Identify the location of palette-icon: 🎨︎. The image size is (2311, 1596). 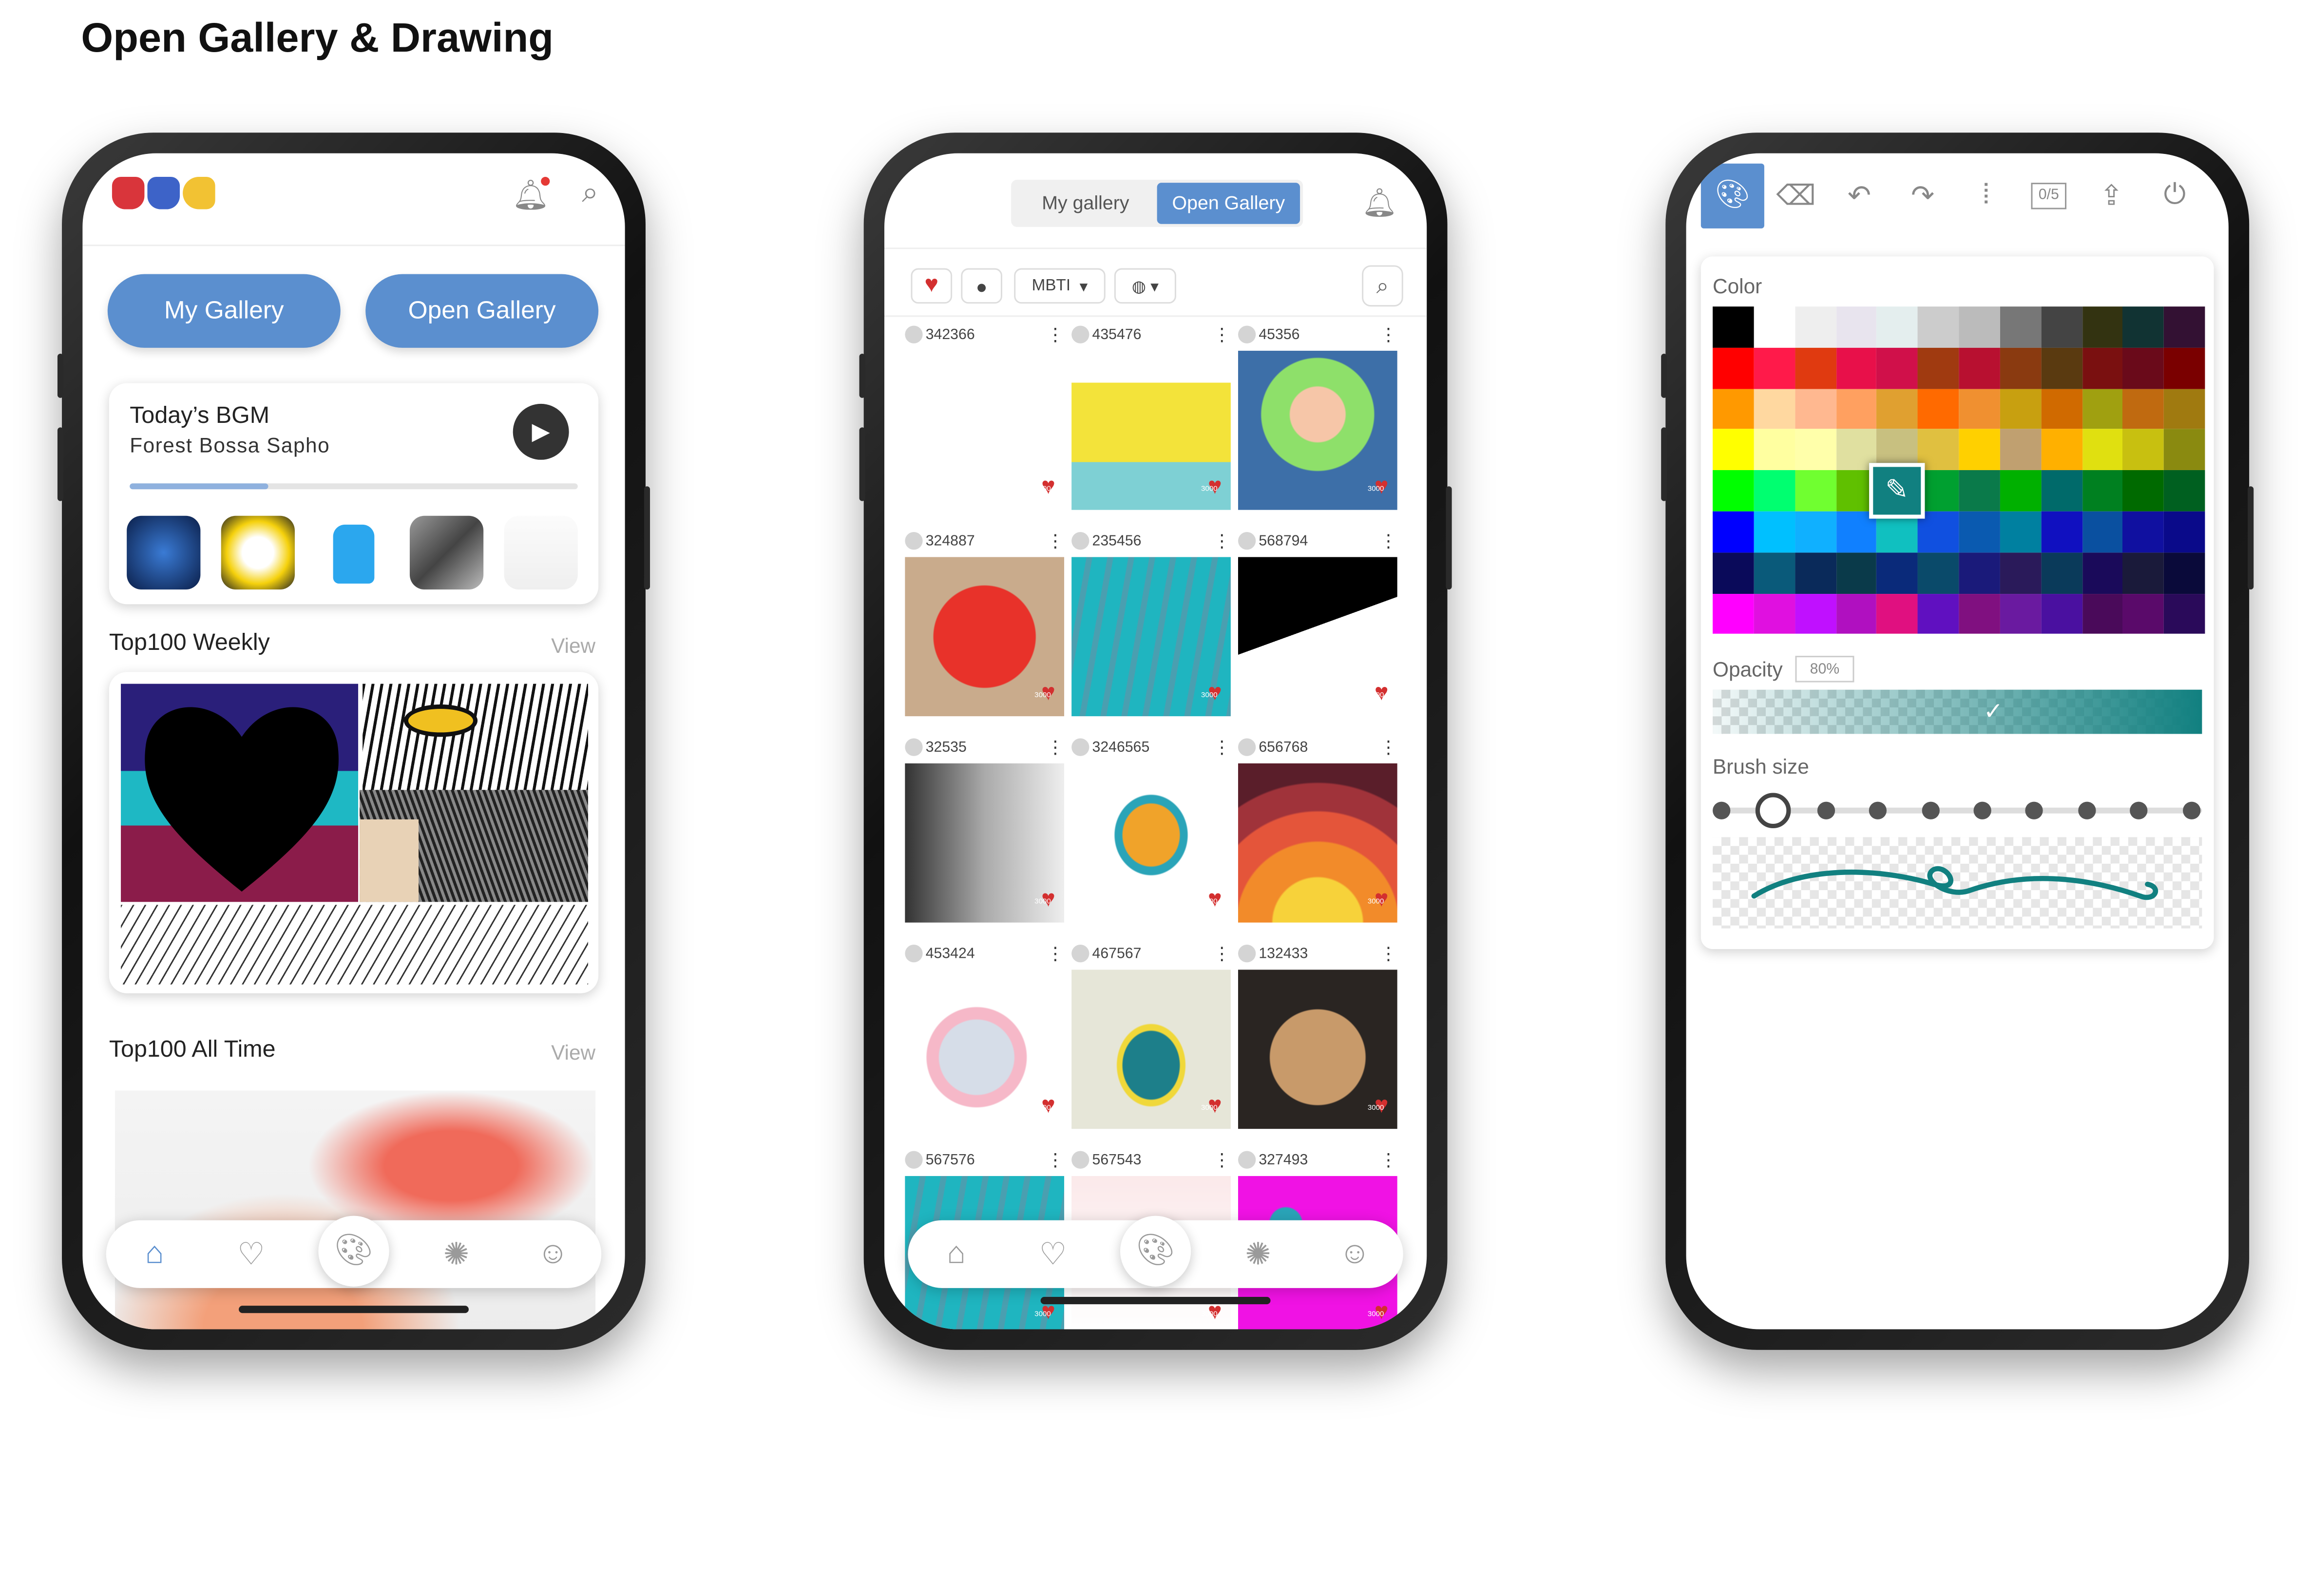
(1155, 1251).